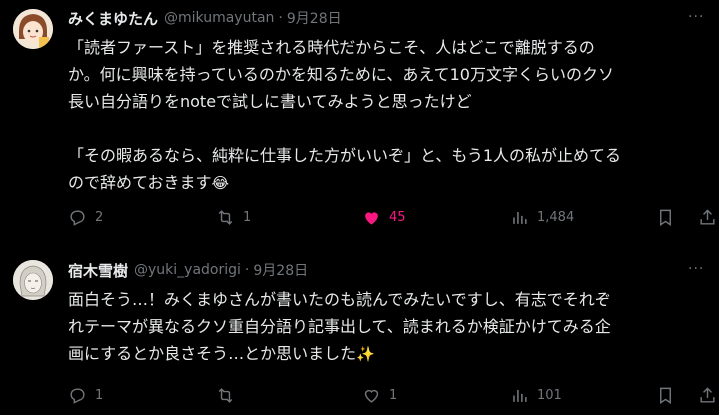  What do you see at coordinates (549, 395) in the screenshot?
I see `view-count: 101` at bounding box center [549, 395].